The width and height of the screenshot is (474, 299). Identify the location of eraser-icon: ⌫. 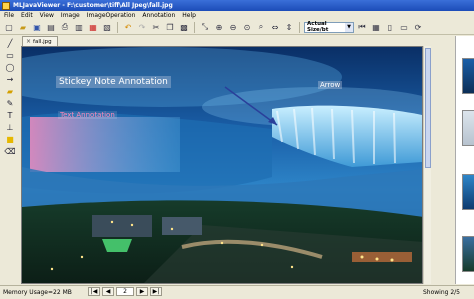
(10, 151).